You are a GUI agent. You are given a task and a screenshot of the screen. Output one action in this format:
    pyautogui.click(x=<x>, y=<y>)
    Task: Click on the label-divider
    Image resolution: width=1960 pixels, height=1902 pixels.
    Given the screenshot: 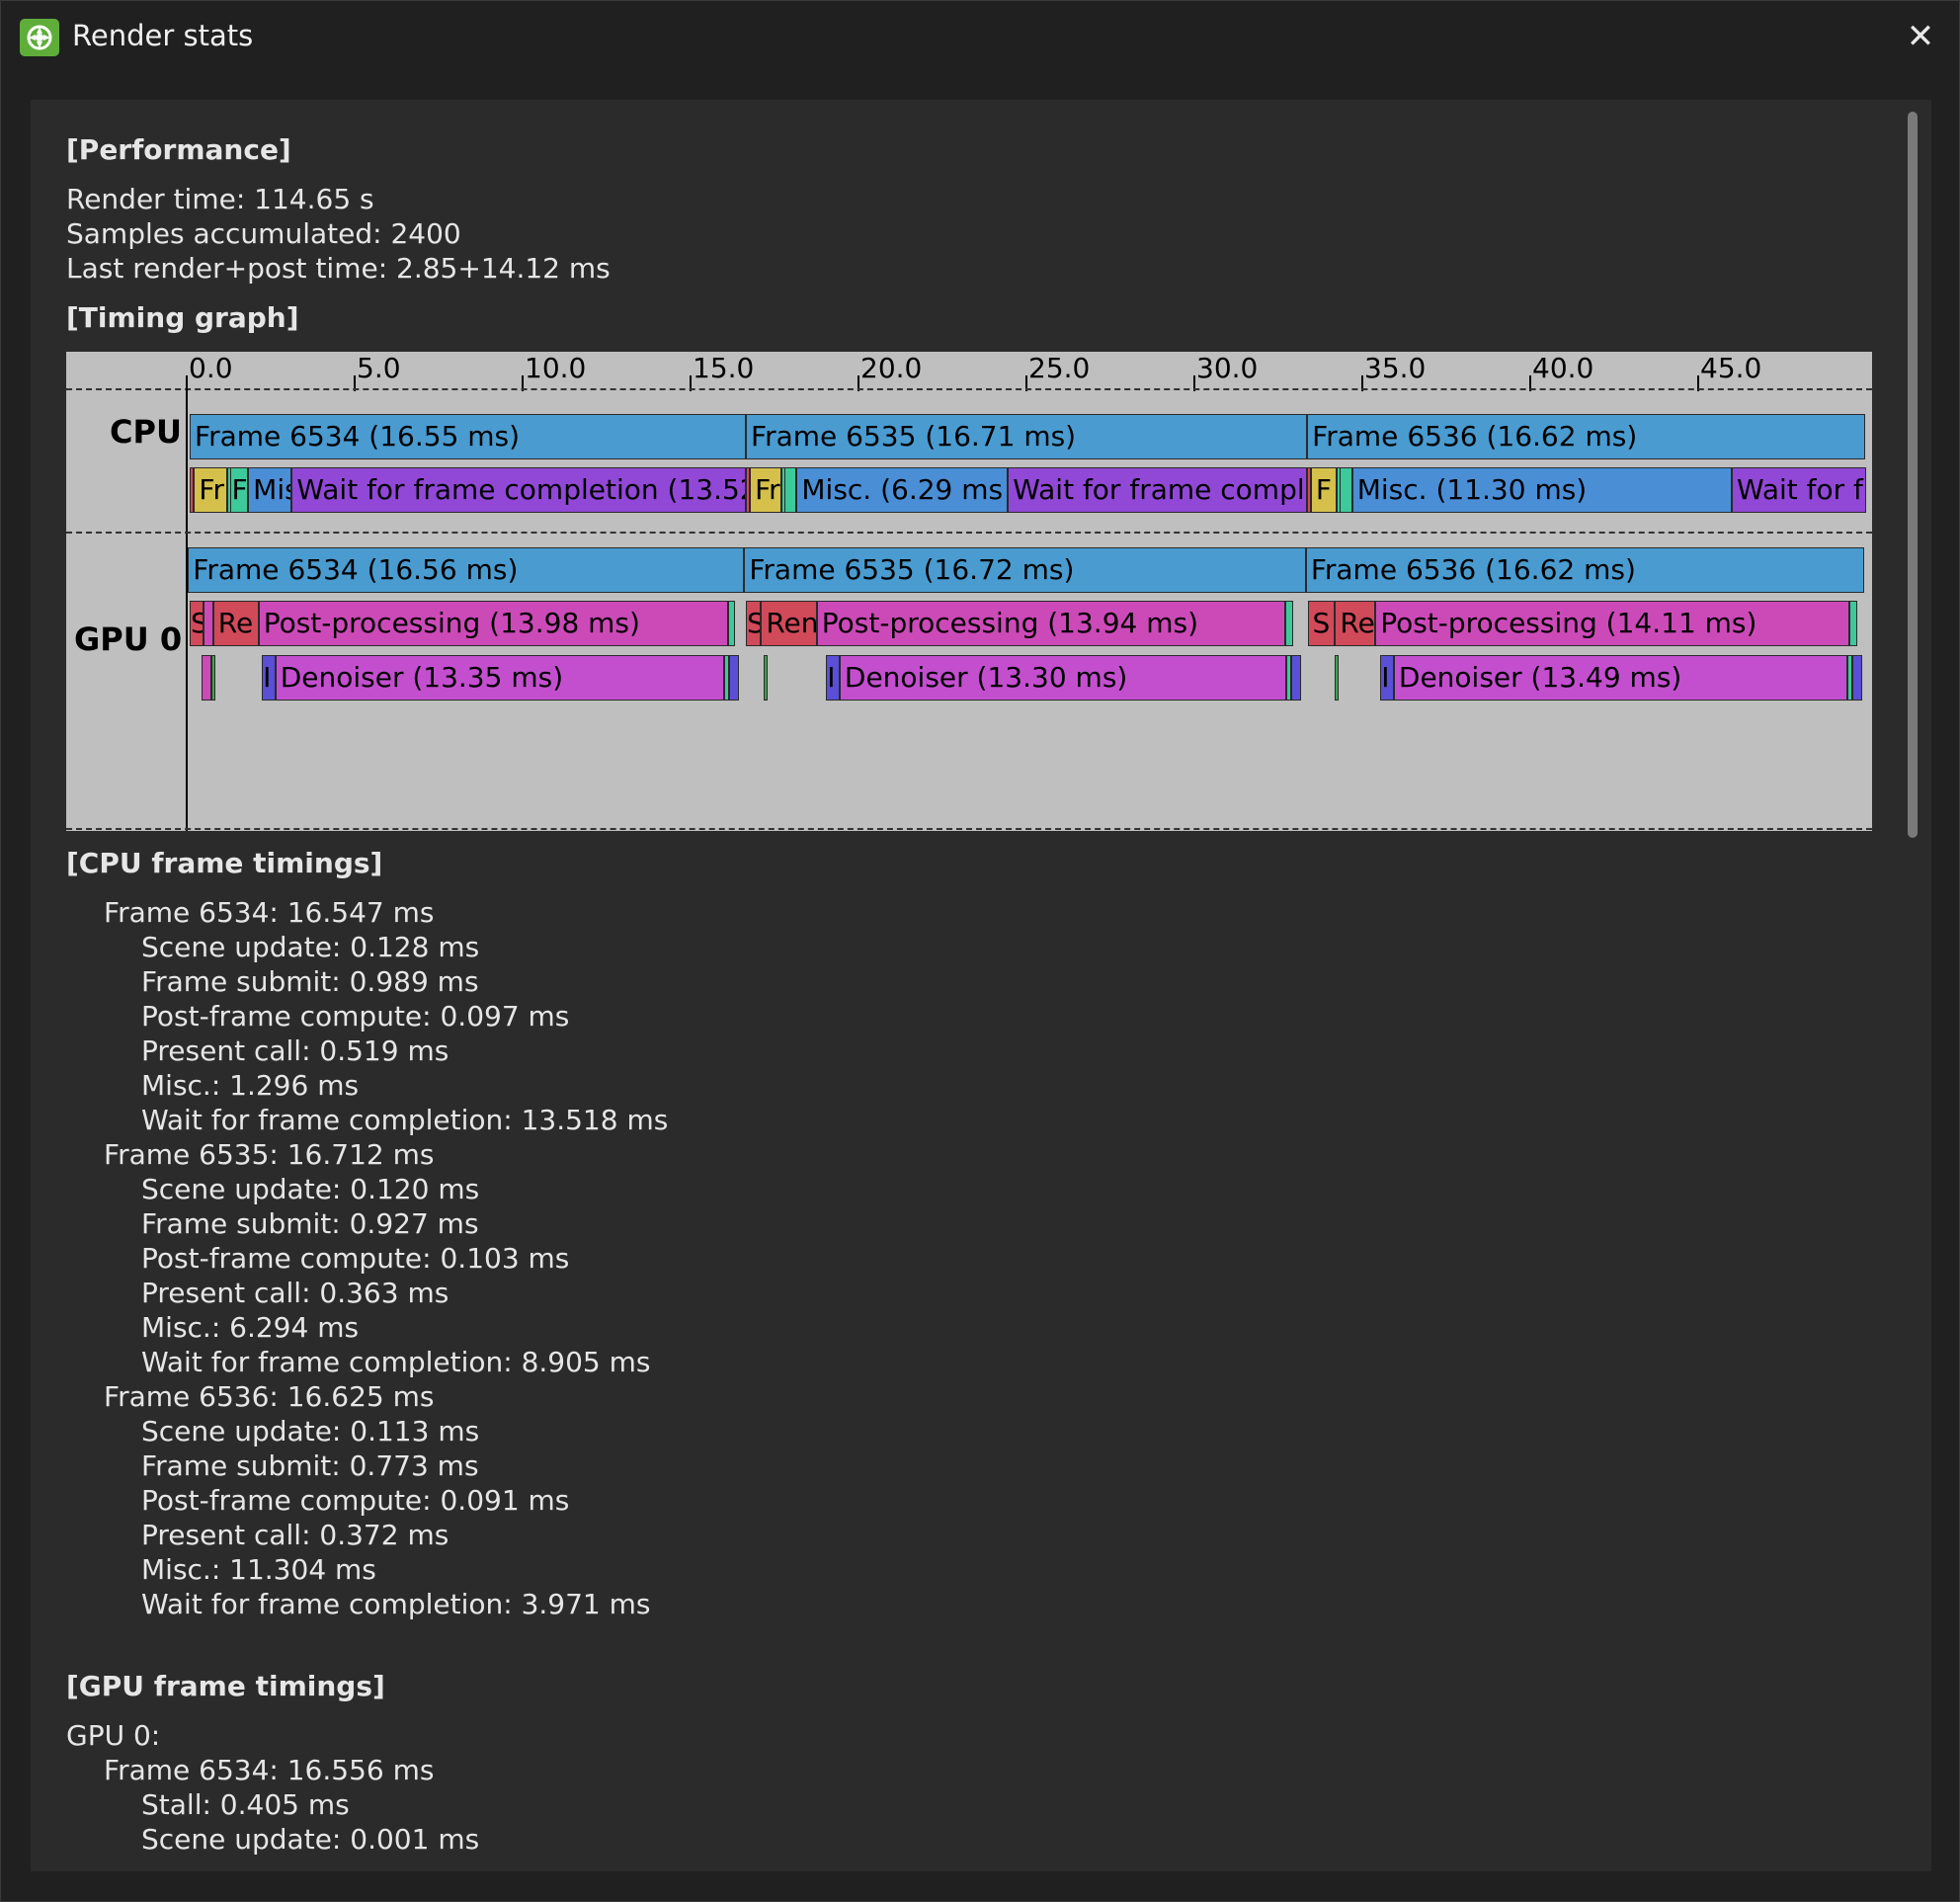 What is the action you would take?
    pyautogui.click(x=187, y=609)
    